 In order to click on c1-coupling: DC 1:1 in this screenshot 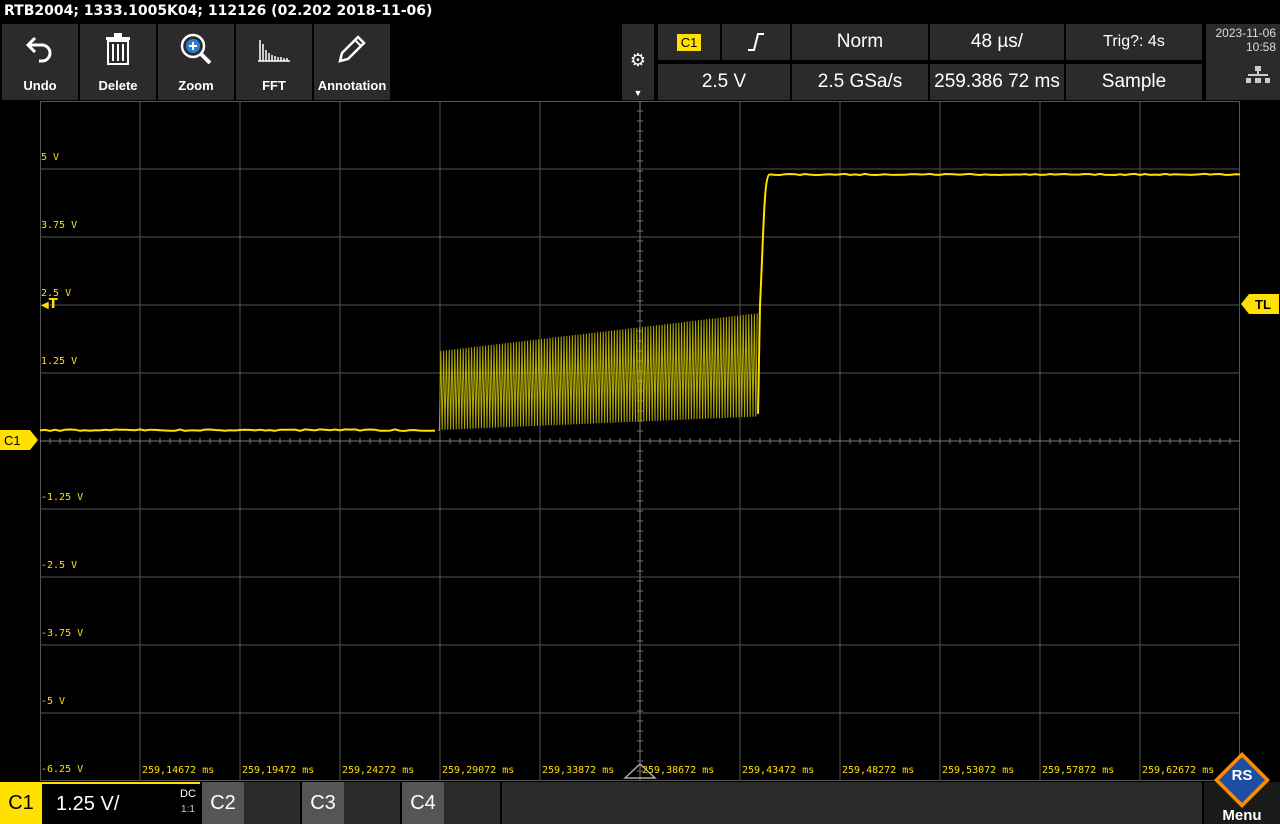, I will do `click(188, 802)`.